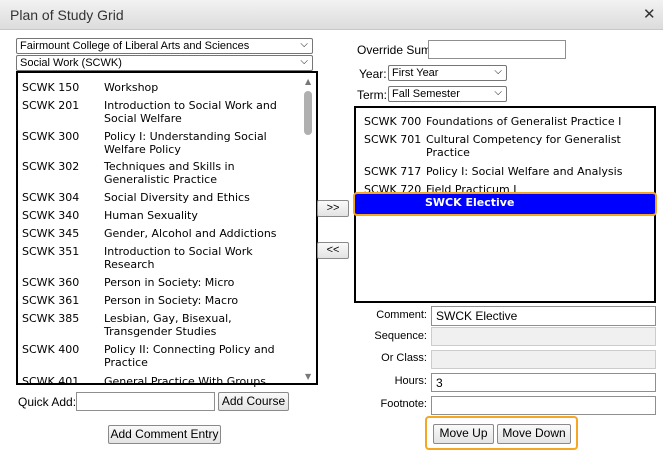 The width and height of the screenshot is (663, 456). Describe the element at coordinates (401, 315) in the screenshot. I see `comment-label: Comment:` at that location.